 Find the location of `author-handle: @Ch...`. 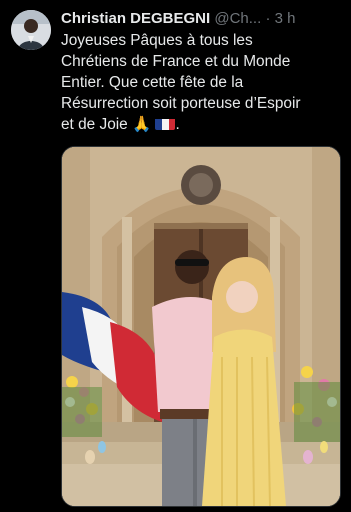

author-handle: @Ch... is located at coordinates (237, 18).